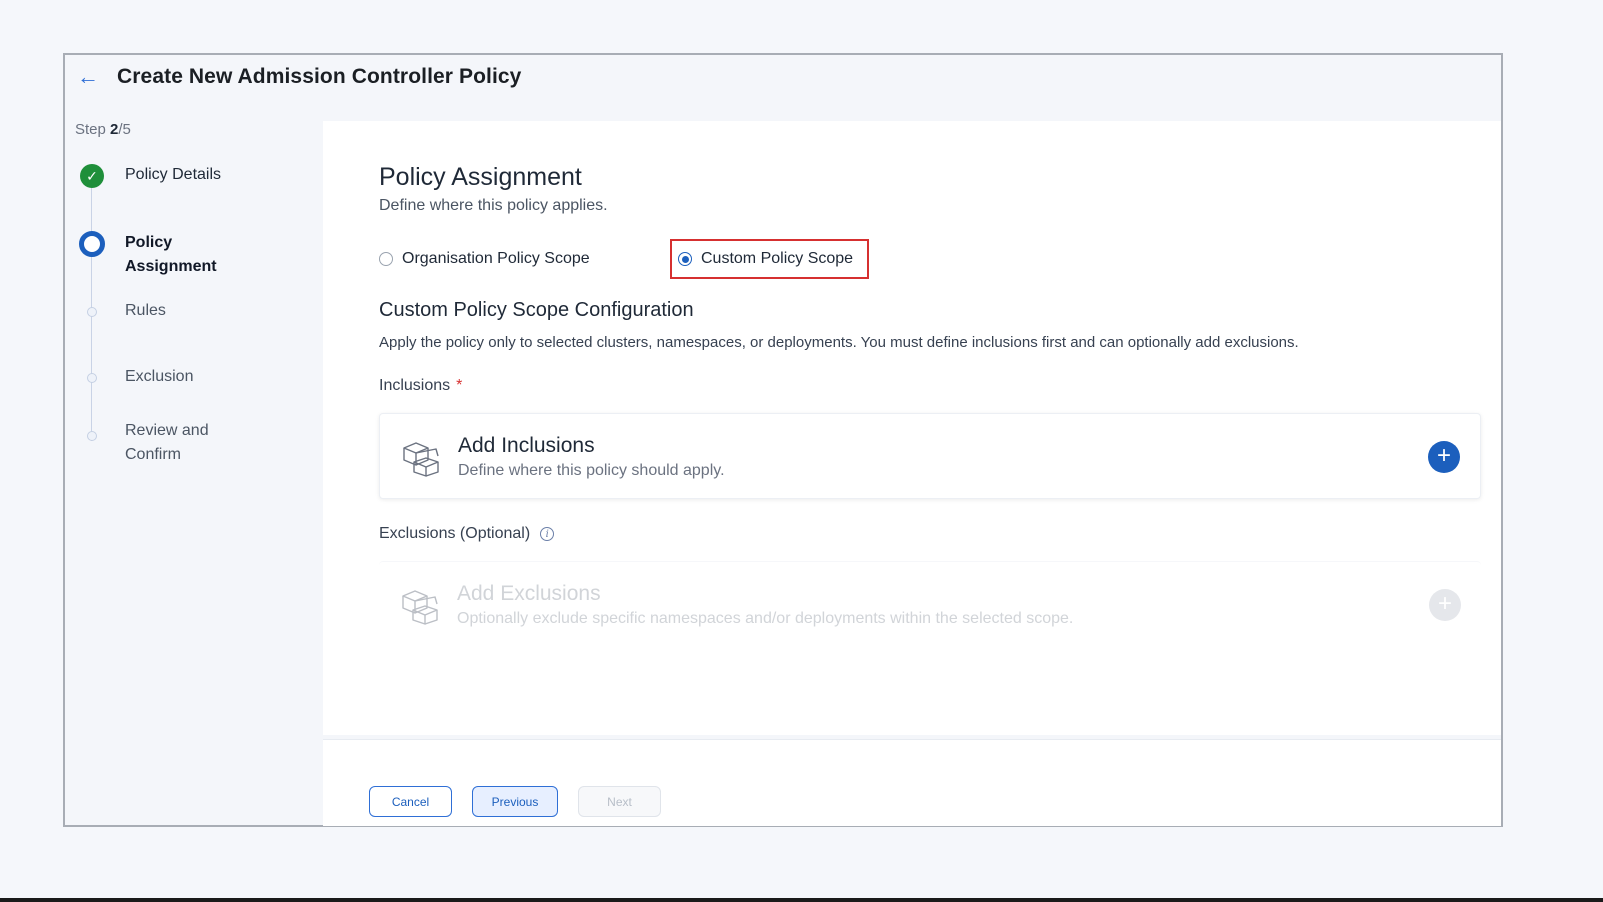 Image resolution: width=1603 pixels, height=902 pixels. I want to click on step-counter: Step 2/5, so click(103, 129).